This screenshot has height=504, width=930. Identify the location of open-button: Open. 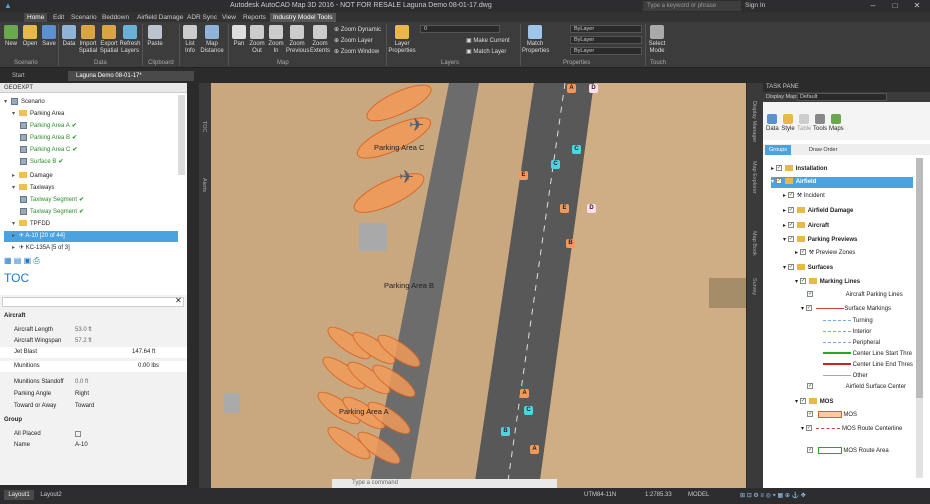
(30, 36).